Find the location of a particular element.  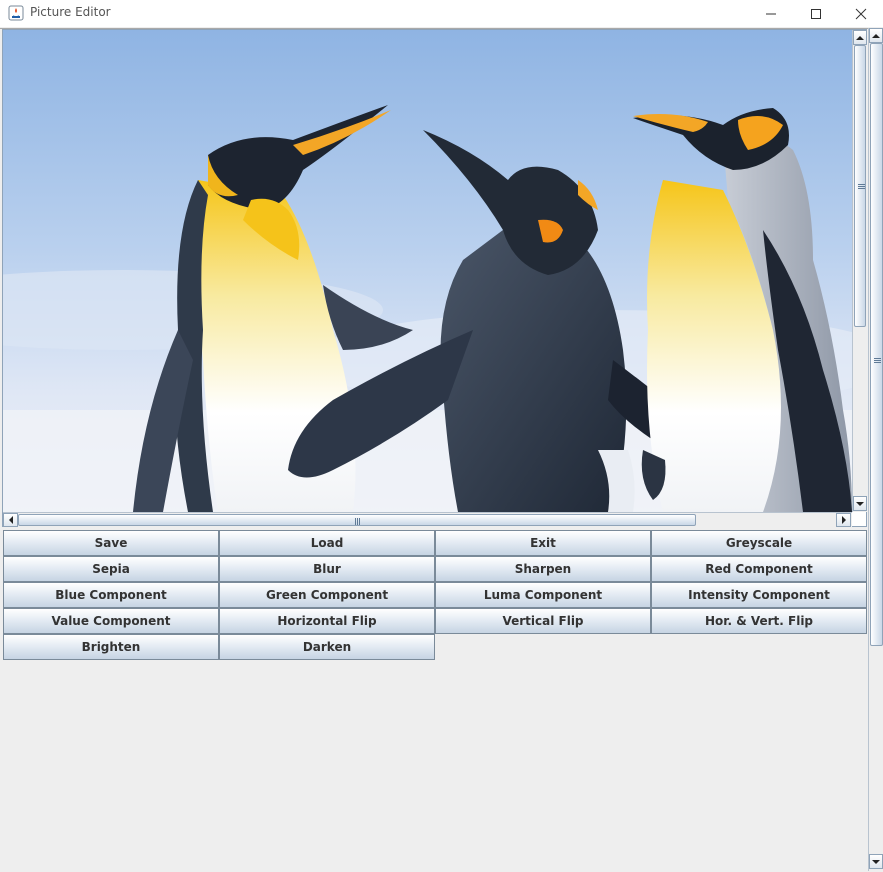

minimize-button is located at coordinates (771, 13).